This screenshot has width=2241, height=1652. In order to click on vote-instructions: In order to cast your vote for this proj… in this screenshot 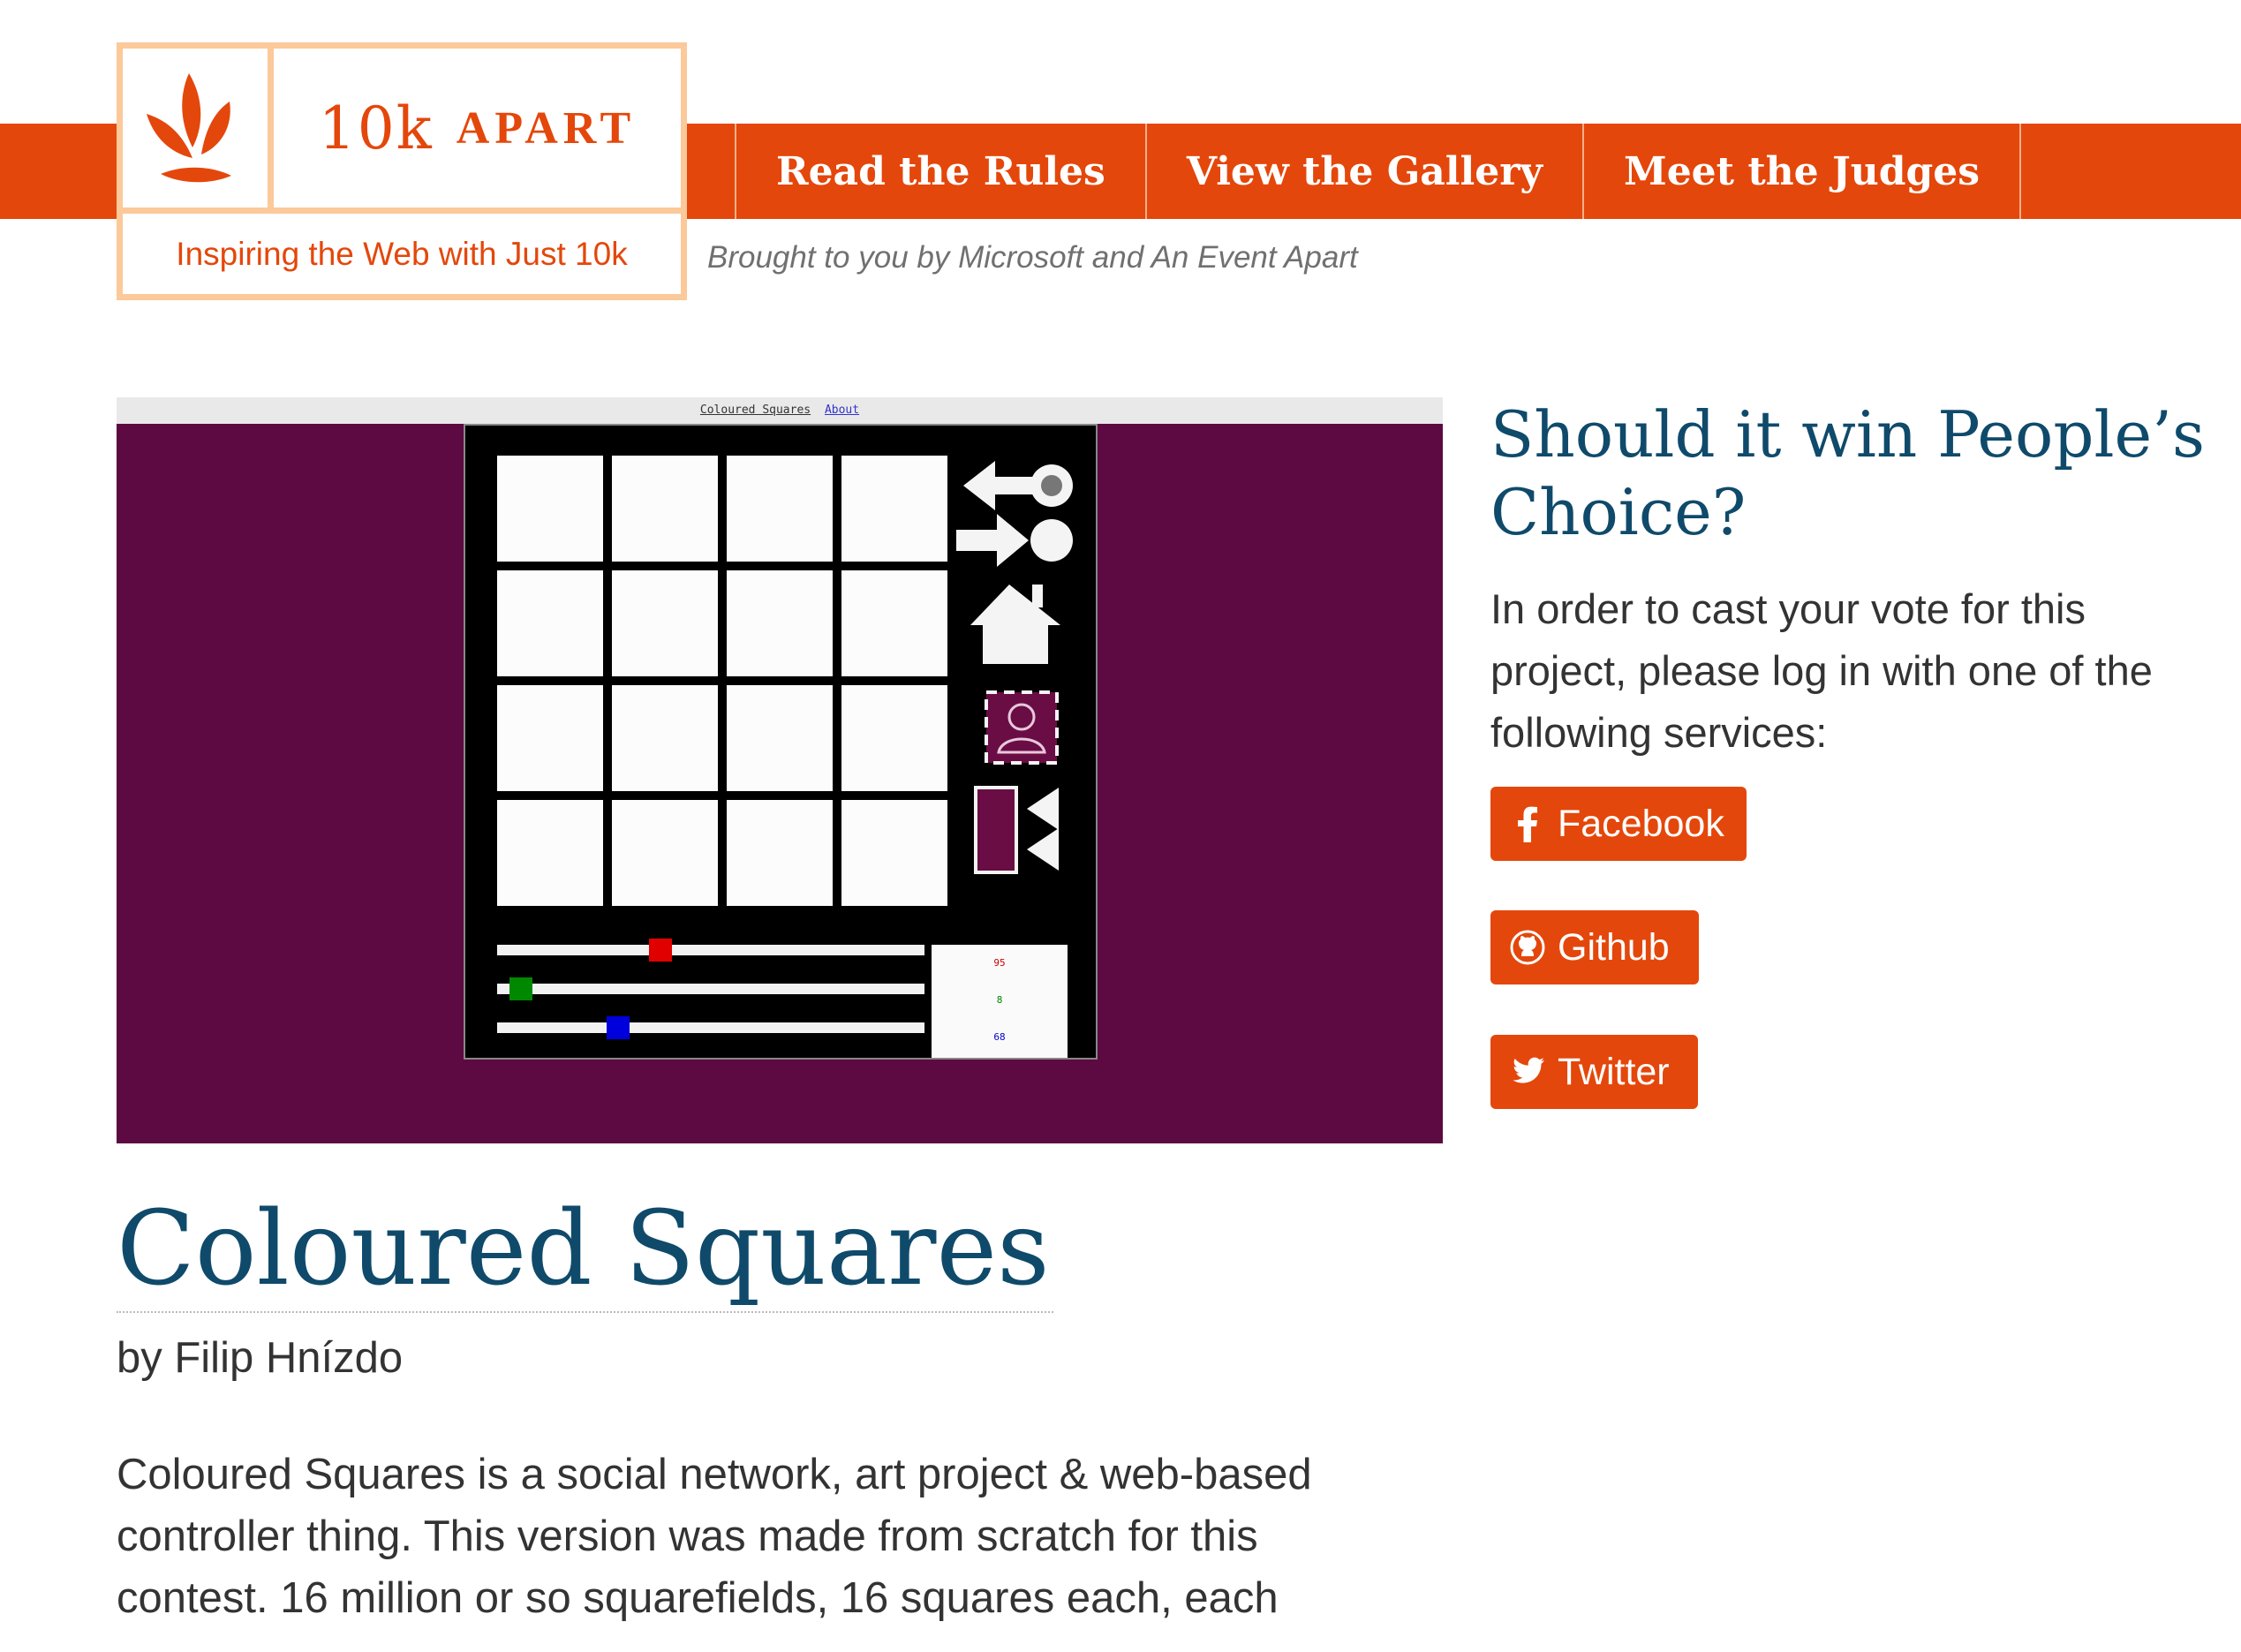, I will do `click(1821, 670)`.